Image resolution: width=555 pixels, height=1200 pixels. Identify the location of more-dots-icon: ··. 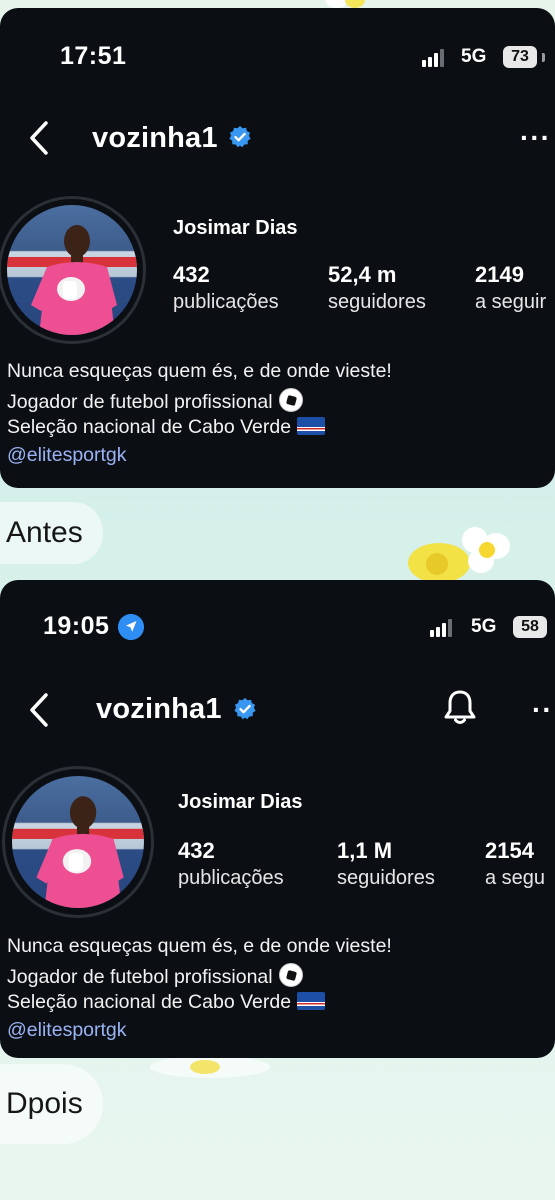
(542, 710).